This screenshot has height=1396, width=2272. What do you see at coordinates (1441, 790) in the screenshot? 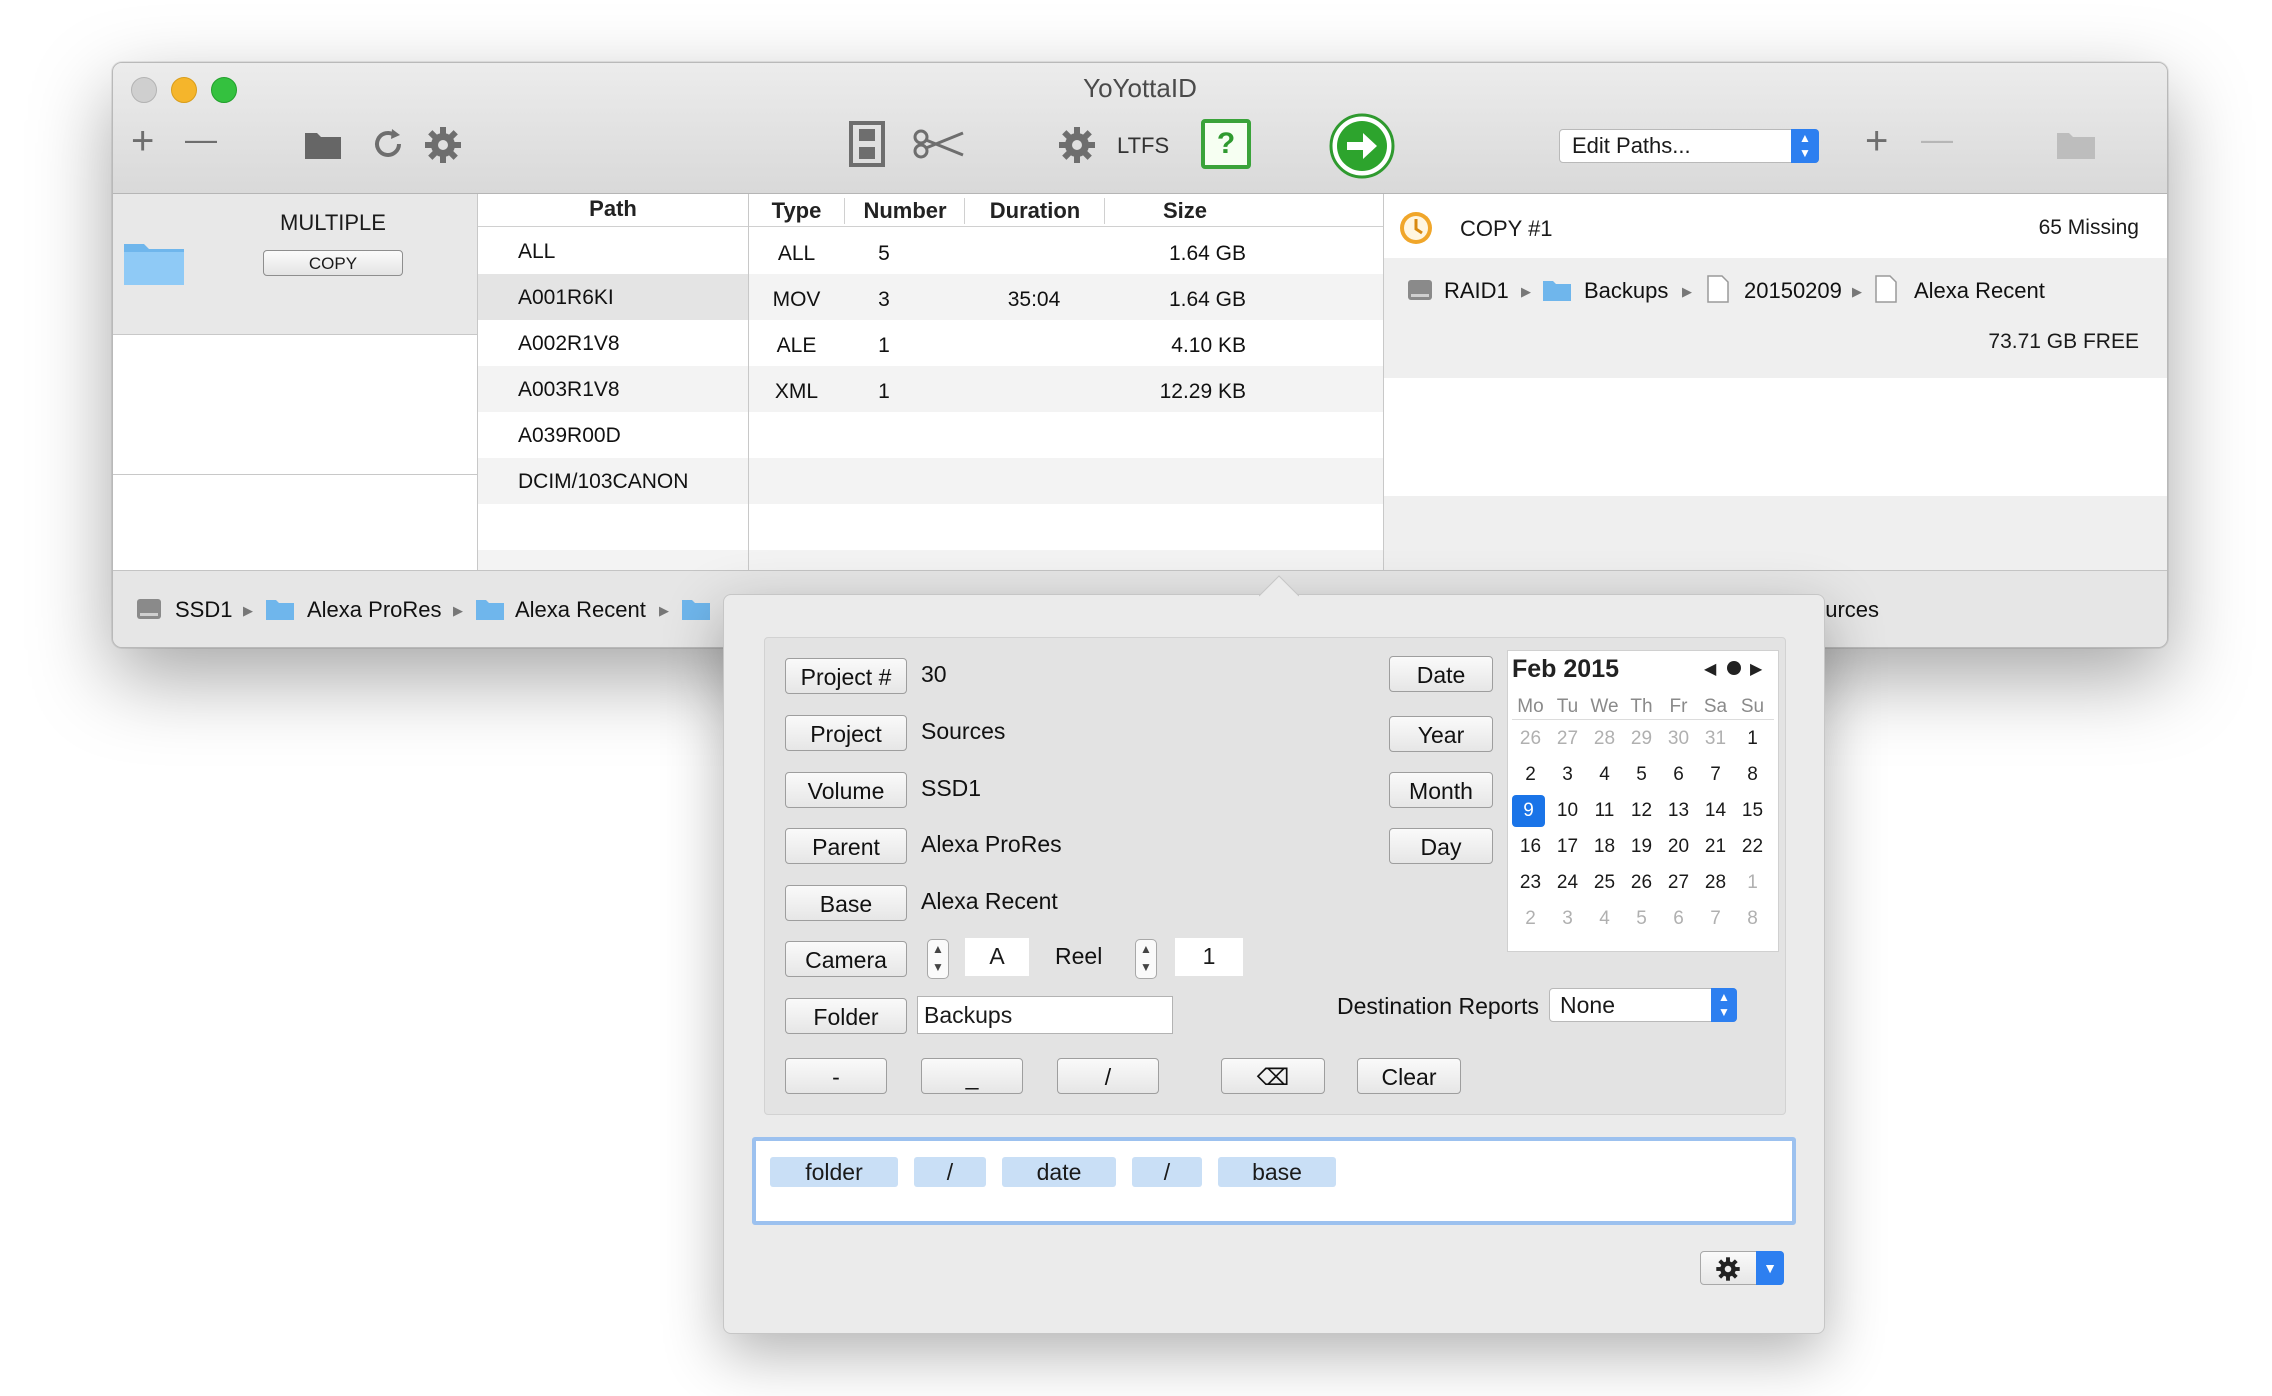
I see `month-button: Month` at bounding box center [1441, 790].